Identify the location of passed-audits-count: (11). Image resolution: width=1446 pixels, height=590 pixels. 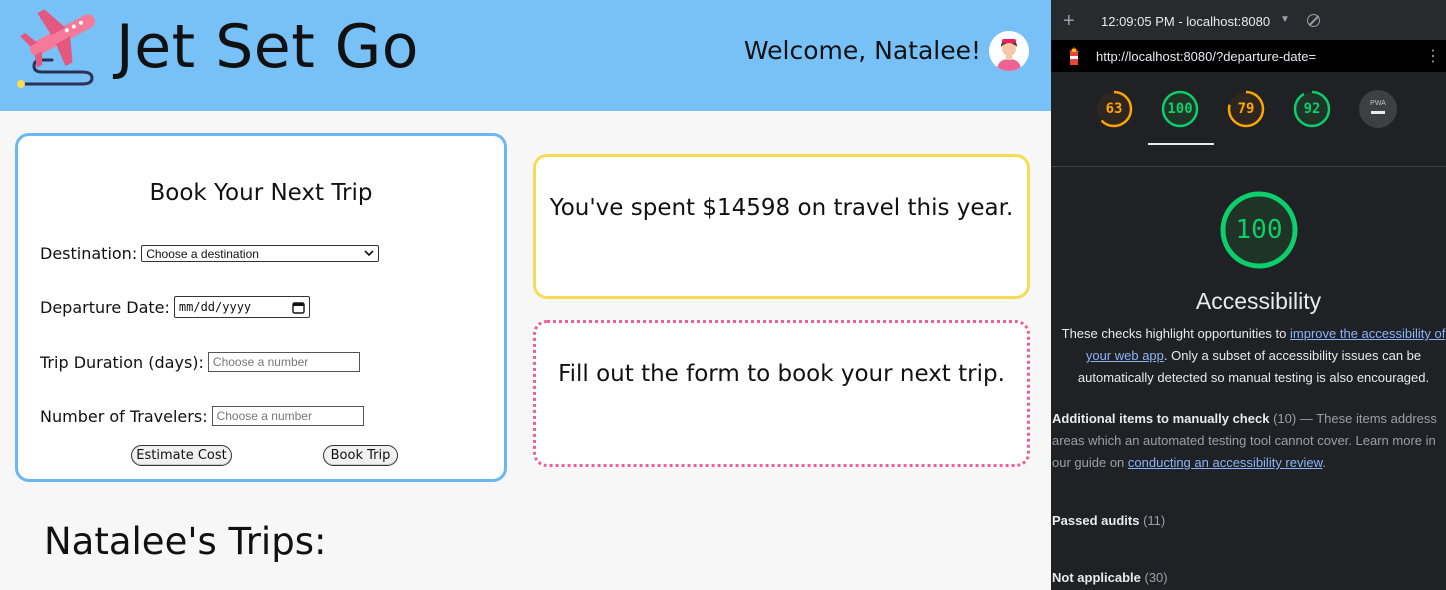
(1154, 520).